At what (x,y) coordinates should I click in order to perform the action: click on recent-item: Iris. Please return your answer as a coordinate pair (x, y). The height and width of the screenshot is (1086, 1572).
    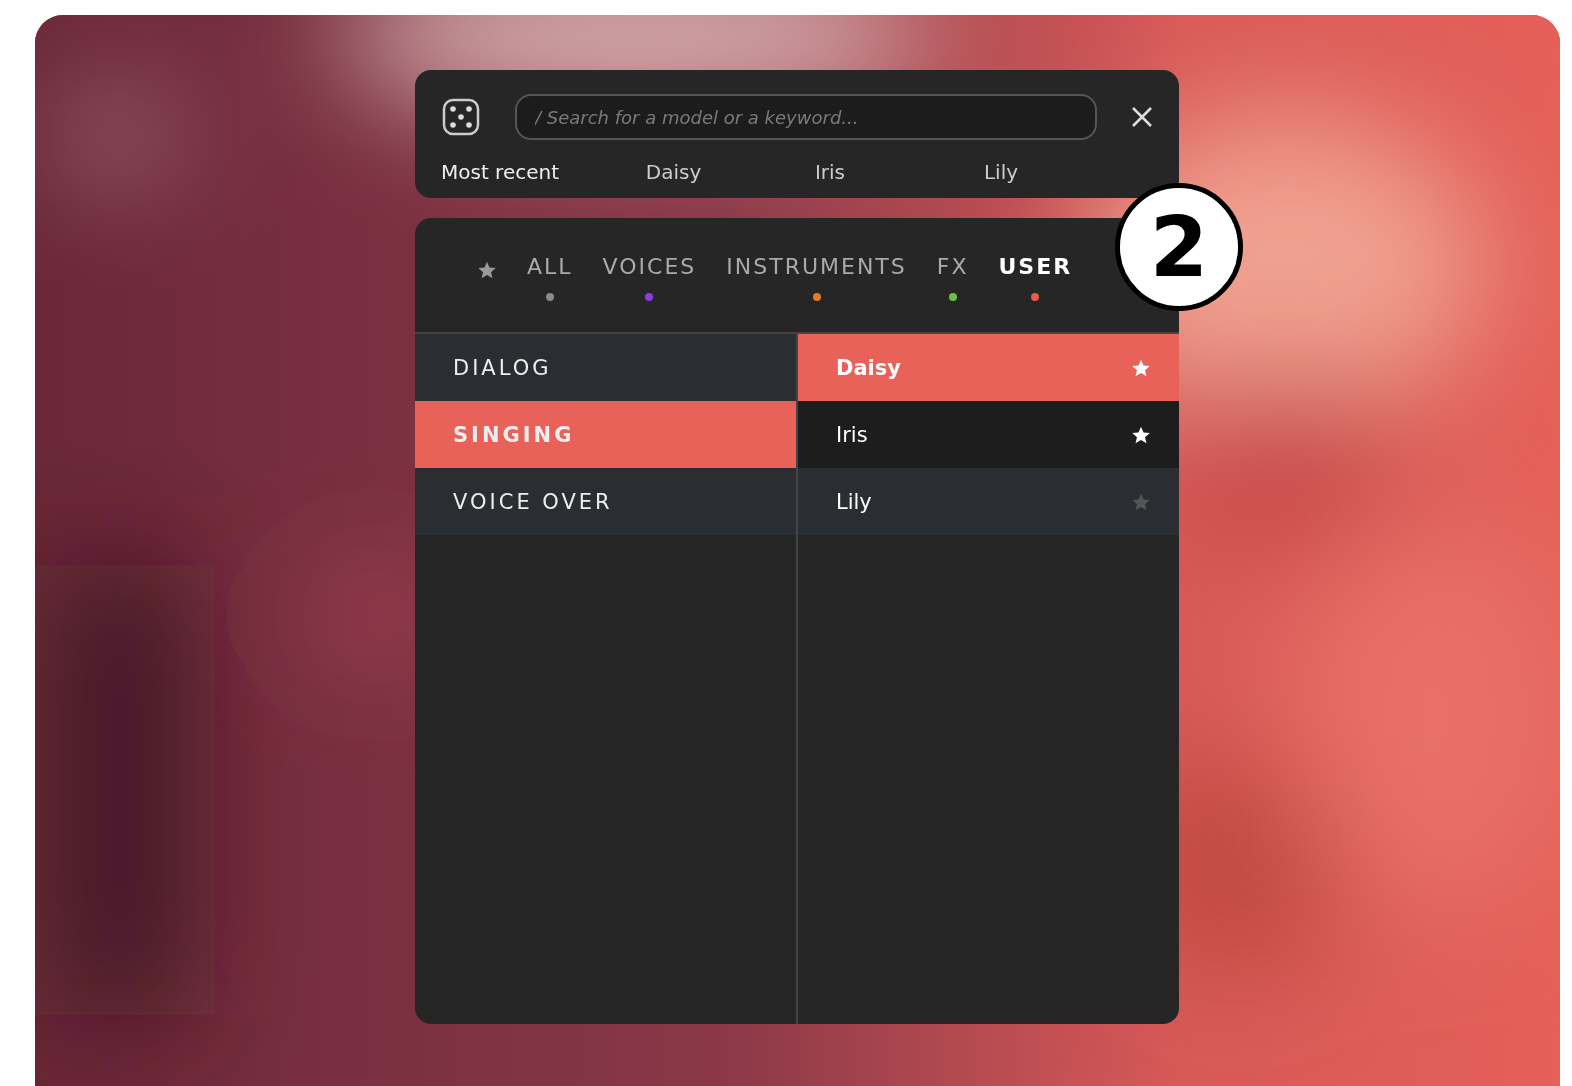
    Looking at the image, I should click on (899, 172).